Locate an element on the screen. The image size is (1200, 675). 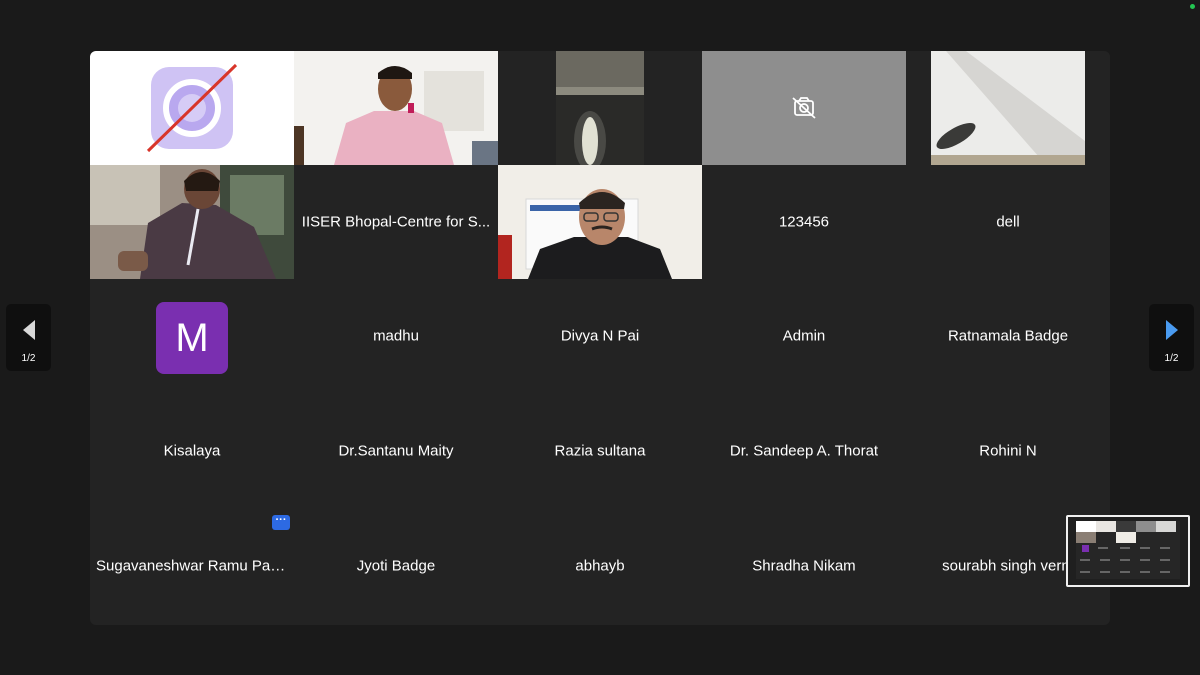
participant-tile: Razia sultana is located at coordinates (600, 451).